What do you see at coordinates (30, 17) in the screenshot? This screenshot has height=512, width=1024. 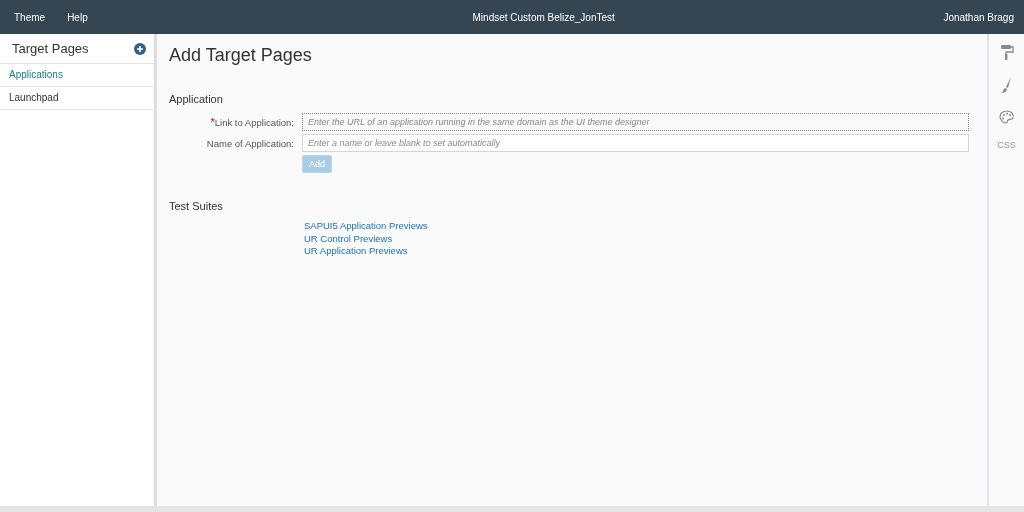 I see `menu-item: Theme` at bounding box center [30, 17].